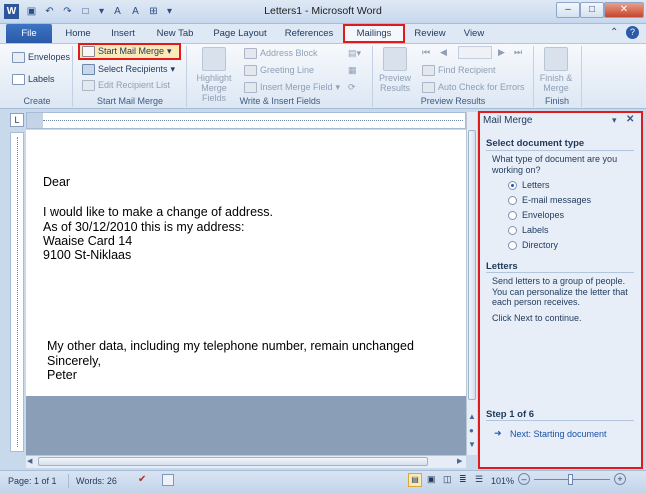  What do you see at coordinates (309, 33) in the screenshot?
I see `tab-references: References` at bounding box center [309, 33].